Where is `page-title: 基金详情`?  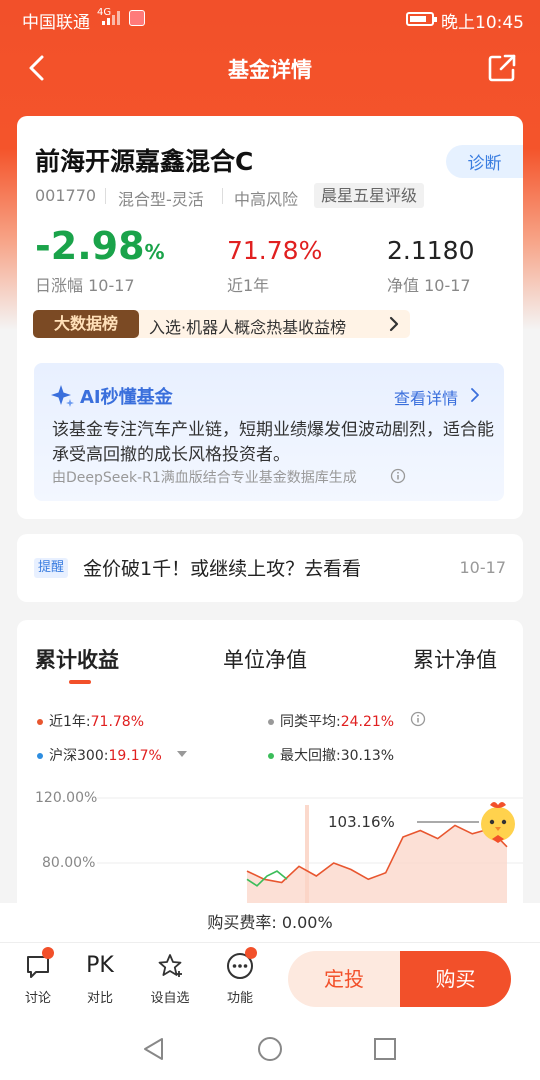 page-title: 基金详情 is located at coordinates (270, 70).